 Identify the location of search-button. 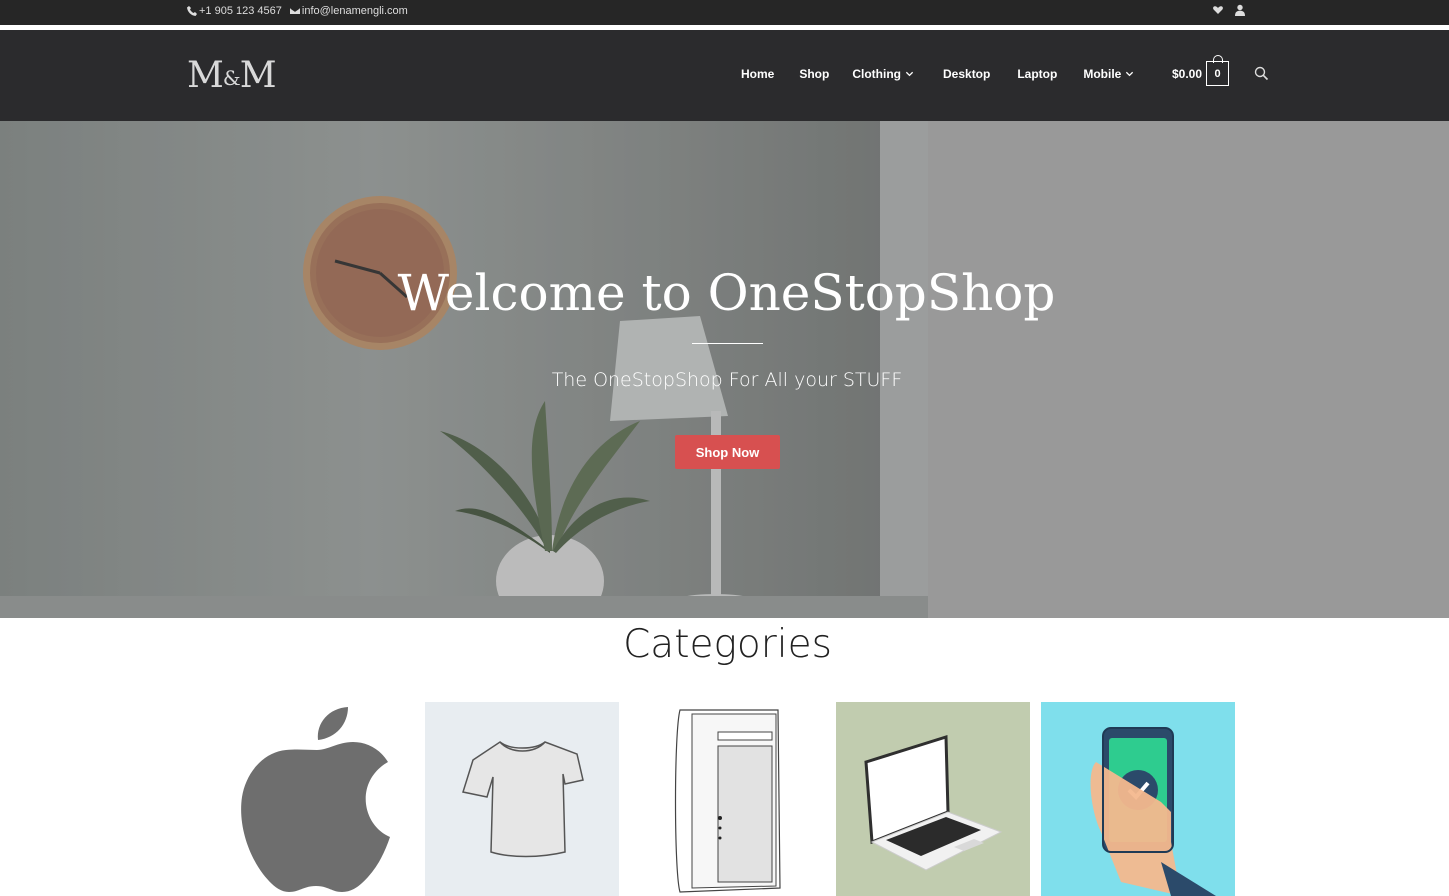
(1261, 73).